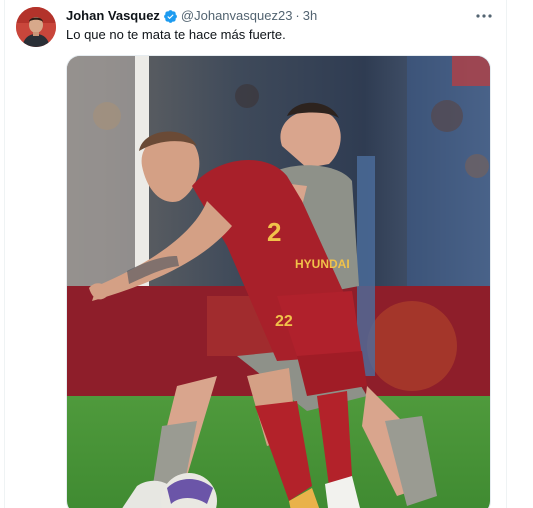 The width and height of the screenshot is (533, 508). I want to click on avatar, so click(36, 27).